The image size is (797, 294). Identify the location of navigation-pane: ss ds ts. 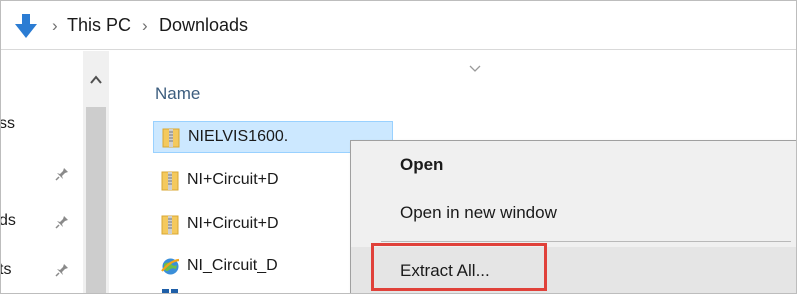
(55, 172).